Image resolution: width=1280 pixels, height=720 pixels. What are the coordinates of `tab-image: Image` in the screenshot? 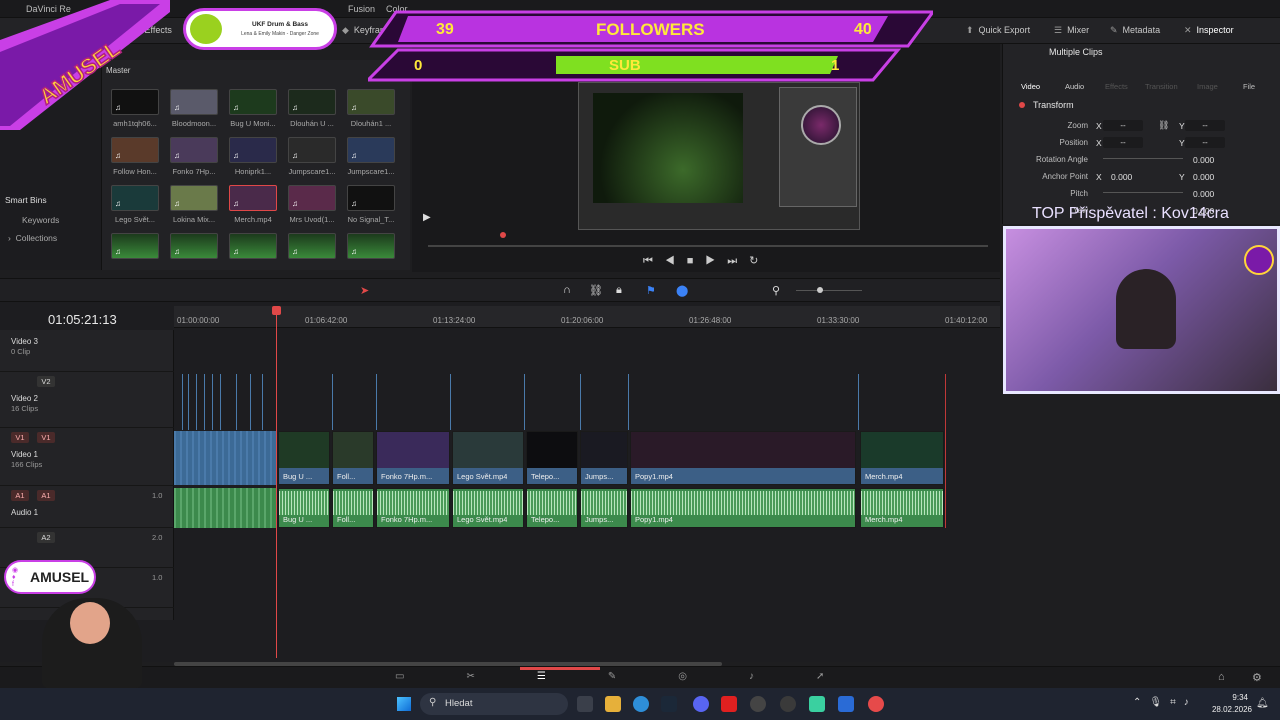 It's located at (1207, 86).